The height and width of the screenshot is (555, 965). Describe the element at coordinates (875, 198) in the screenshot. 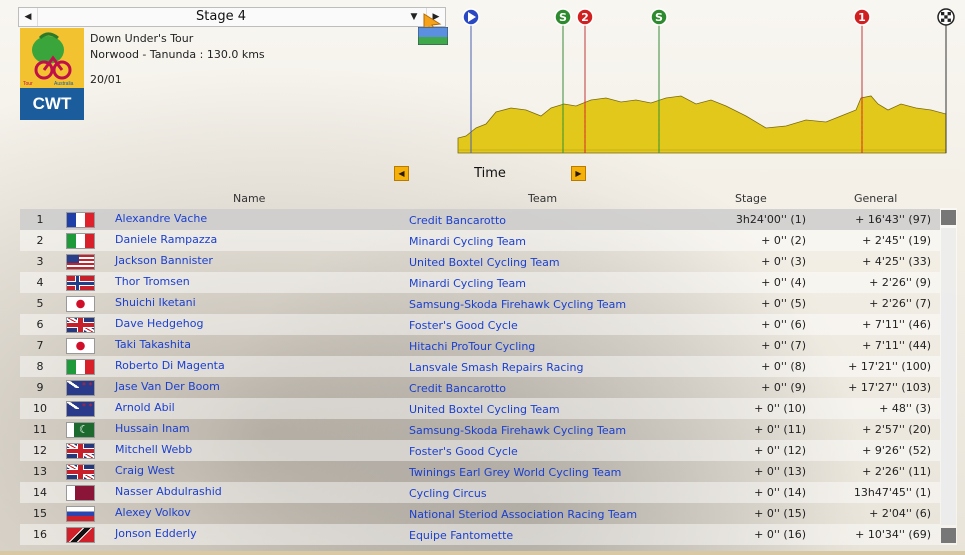

I see `column-header-general: General` at that location.